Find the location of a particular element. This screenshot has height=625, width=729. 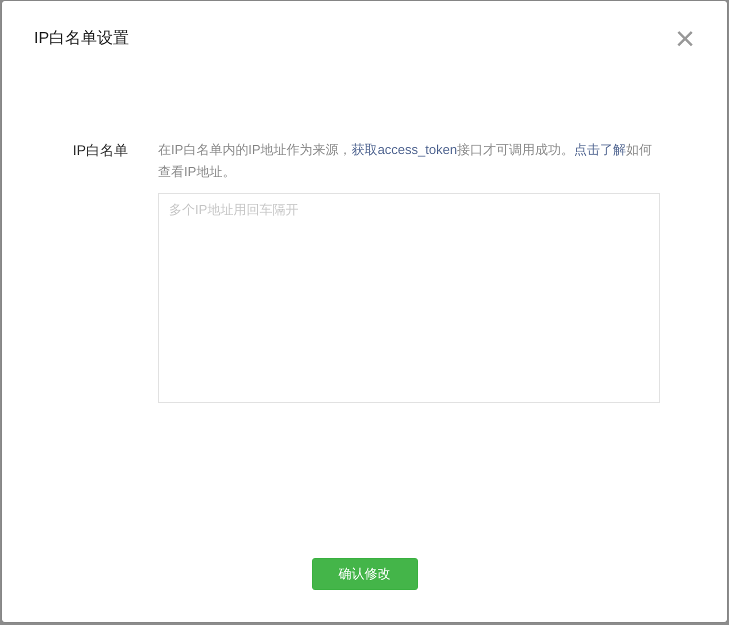

field-label: IP白名单 is located at coordinates (100, 150).